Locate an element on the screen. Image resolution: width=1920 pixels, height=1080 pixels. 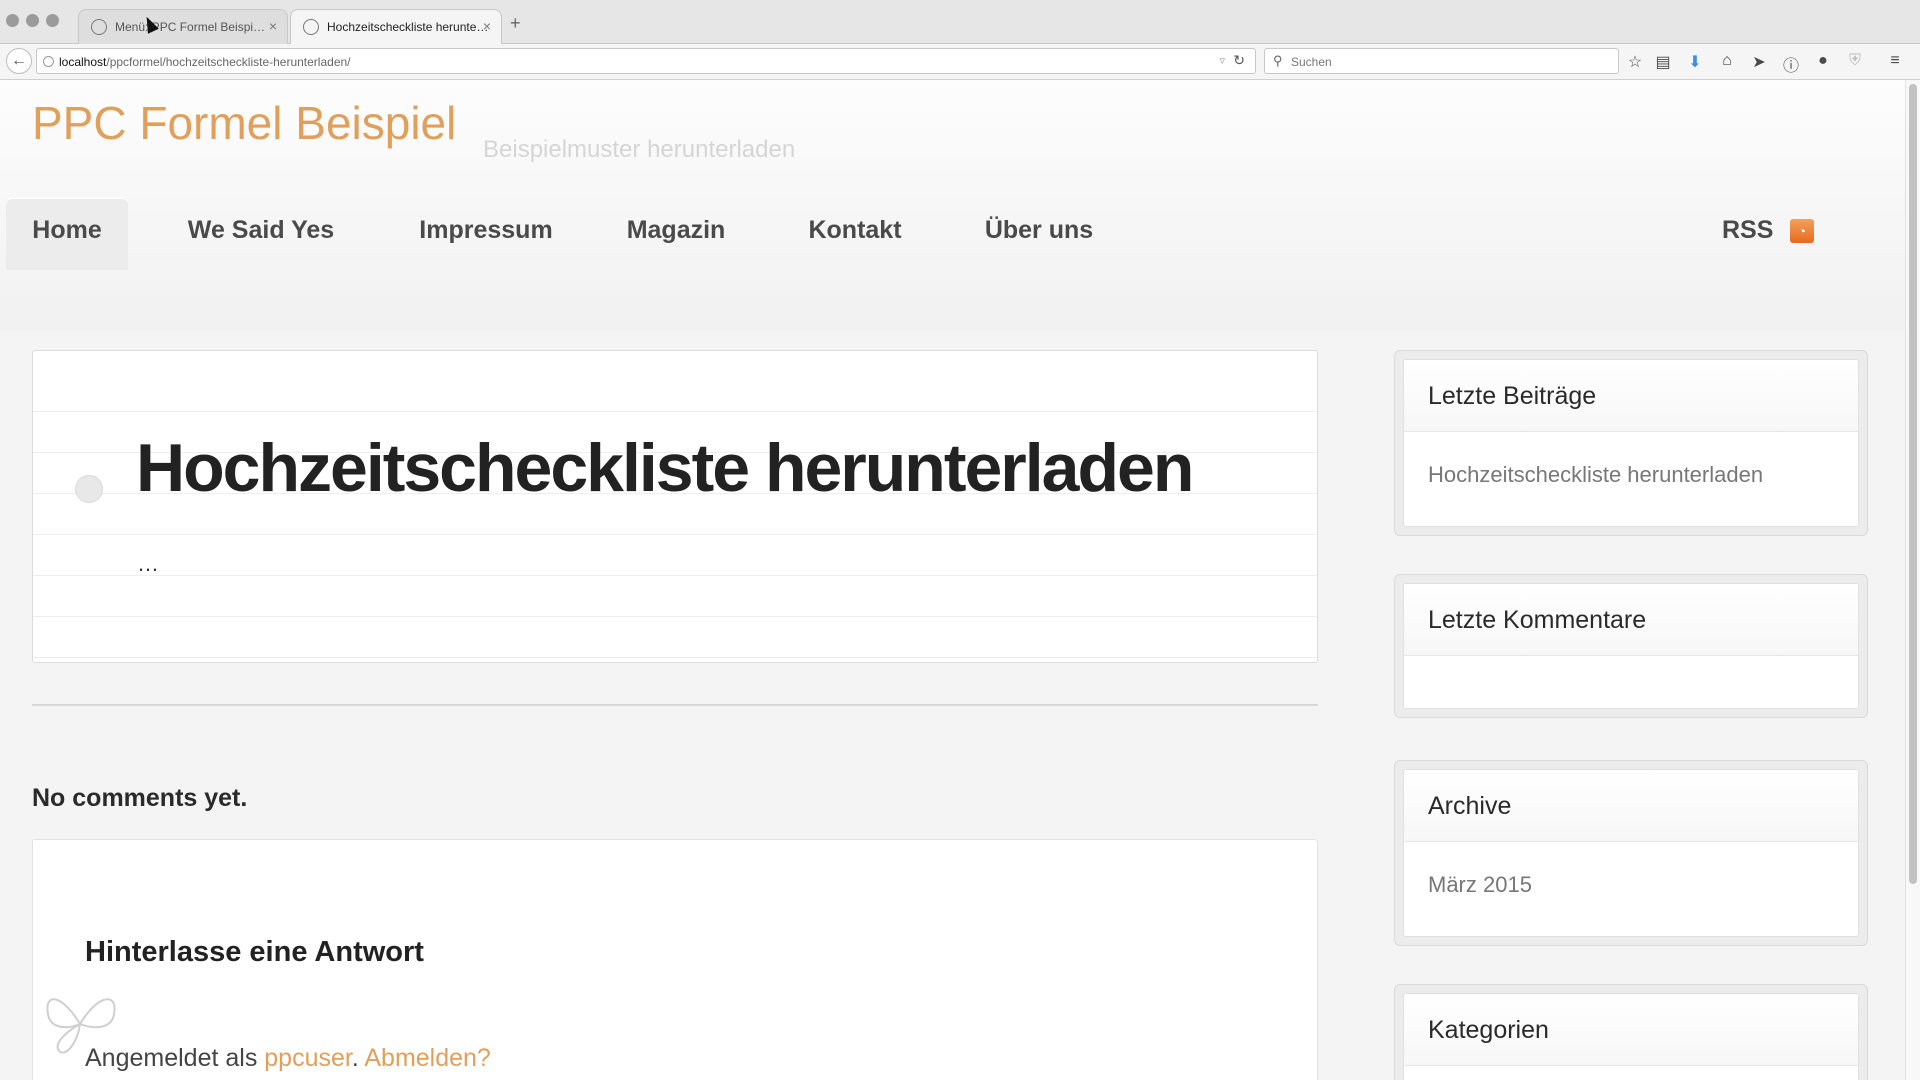
widget-archive: Archive März 2015 is located at coordinates (1631, 853).